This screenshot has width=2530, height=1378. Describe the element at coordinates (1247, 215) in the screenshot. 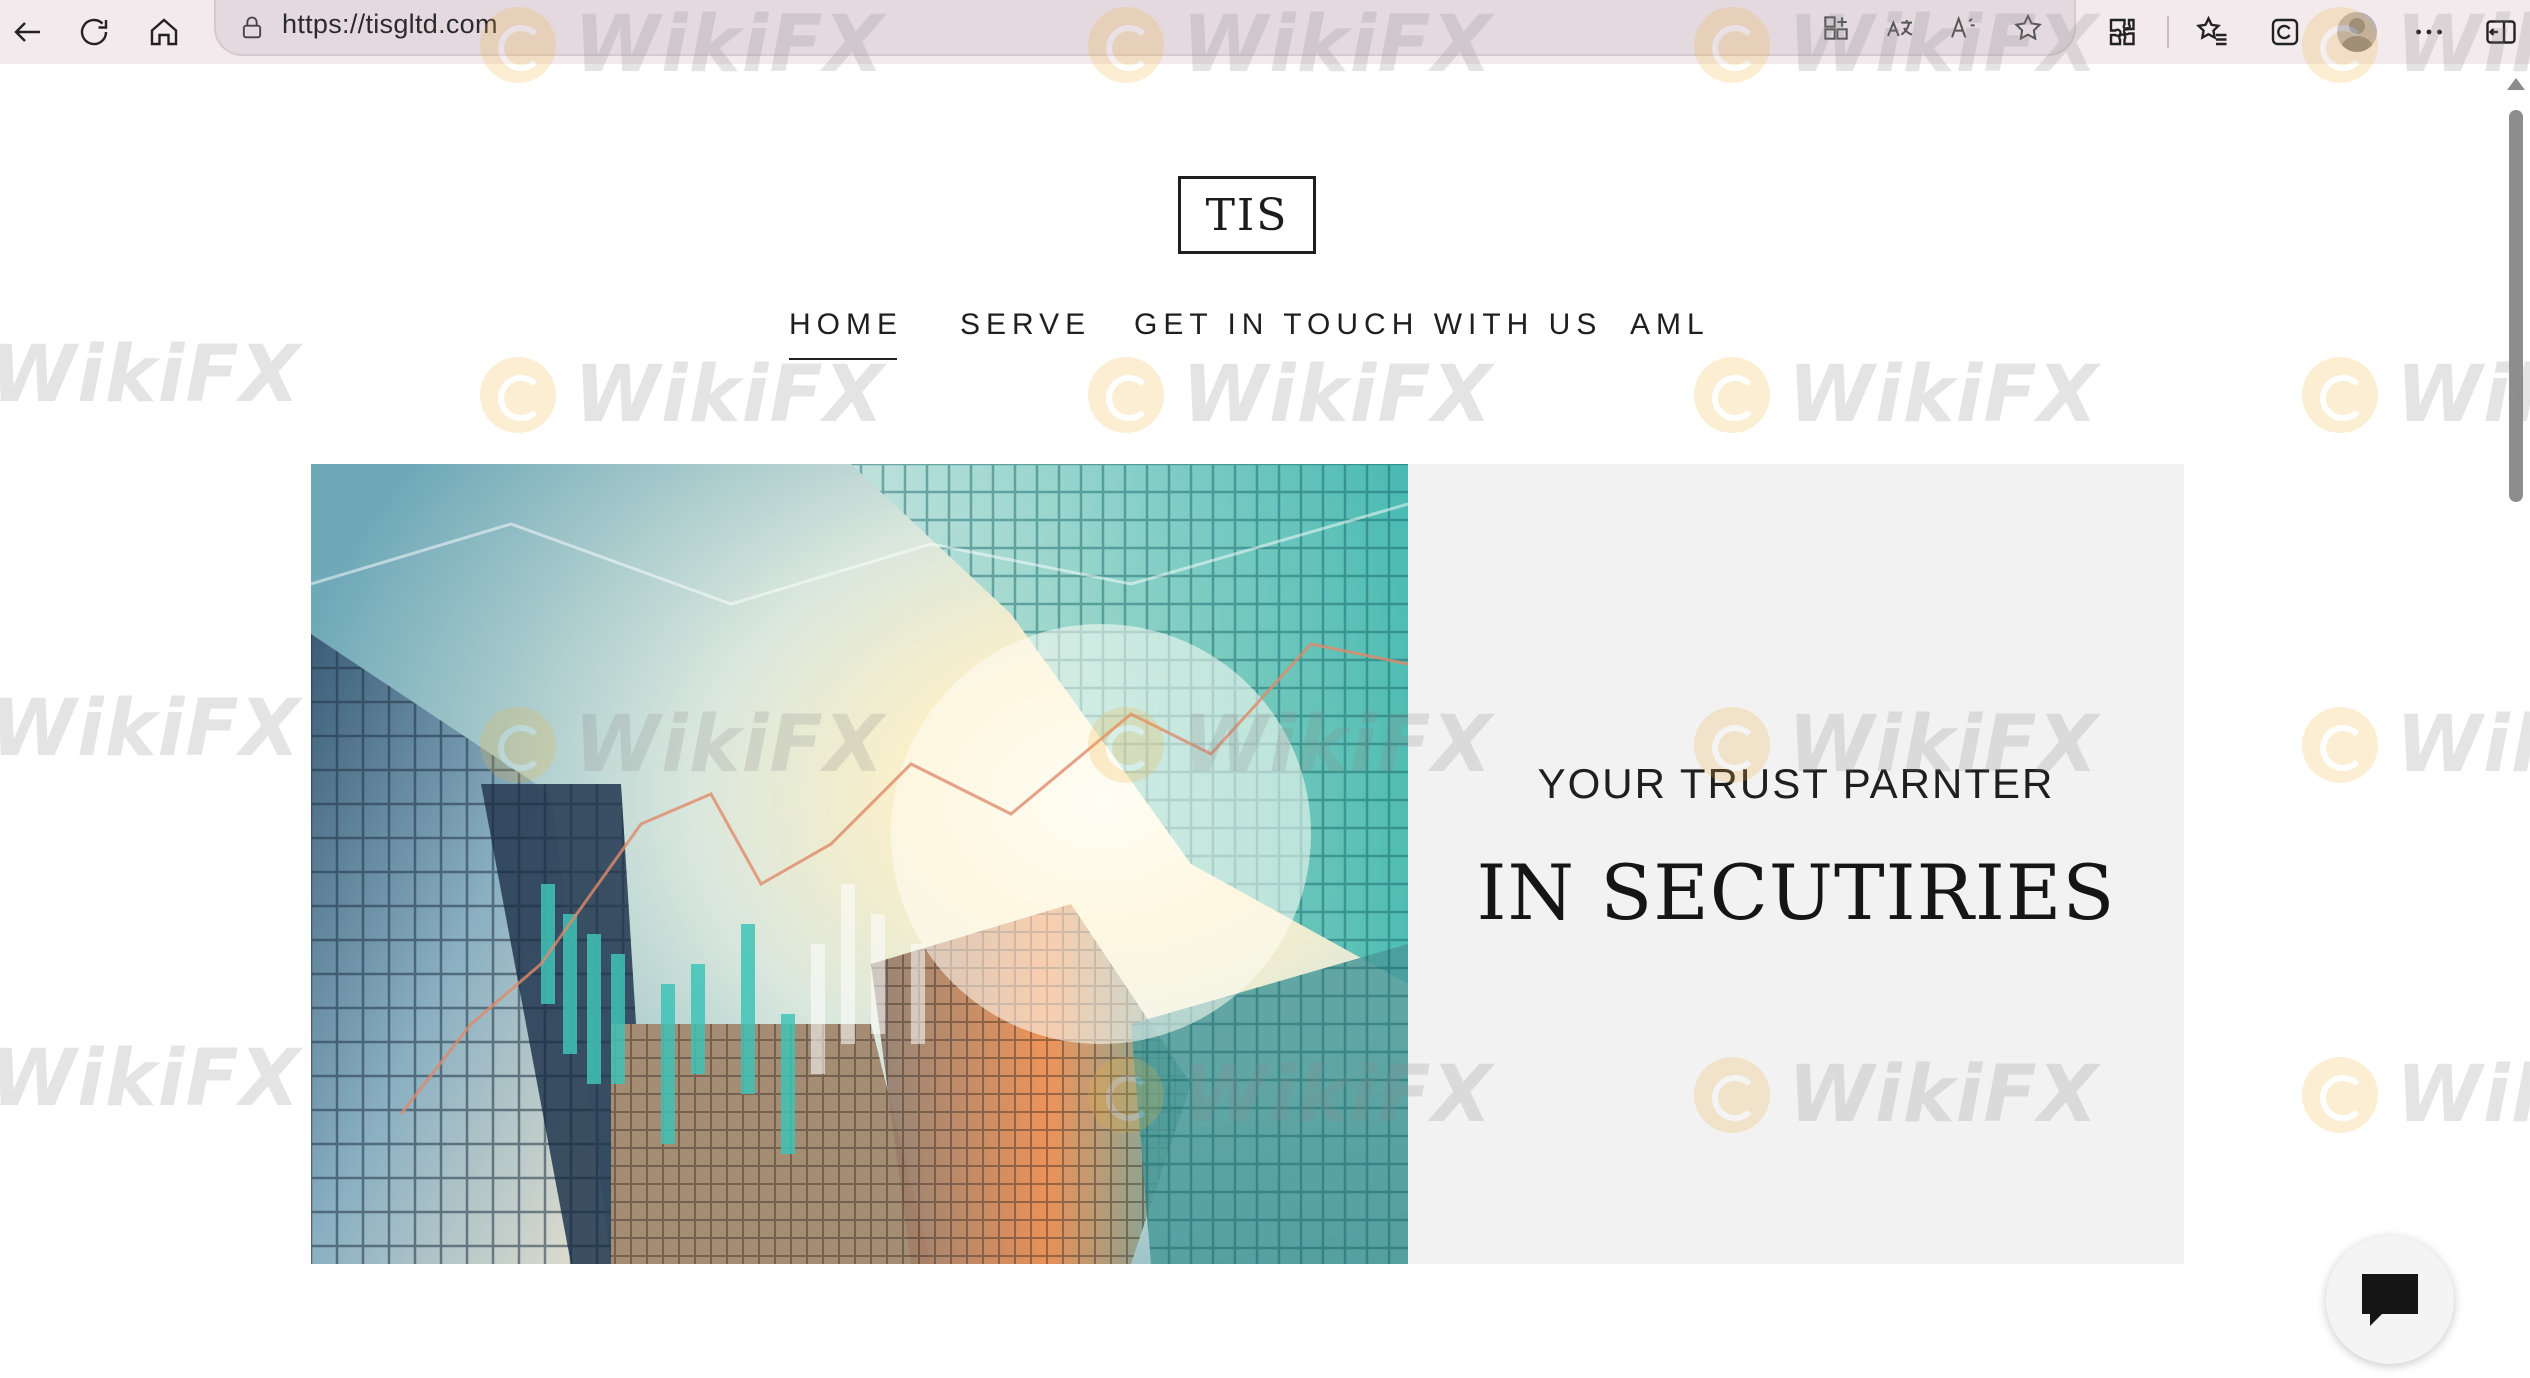

I see `site-logo: TIS` at that location.